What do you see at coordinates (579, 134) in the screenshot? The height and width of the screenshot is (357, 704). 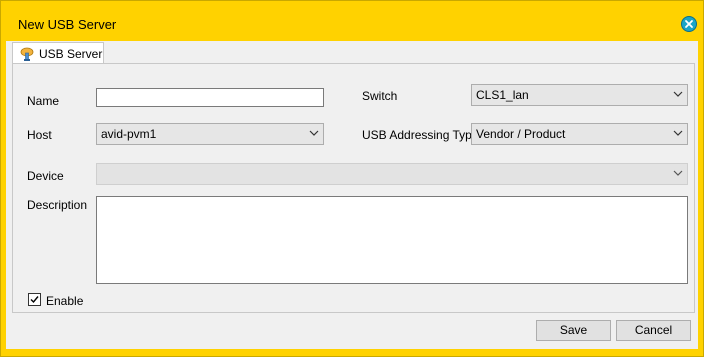 I see `usb-addressing-type-select: Vendor / Product` at bounding box center [579, 134].